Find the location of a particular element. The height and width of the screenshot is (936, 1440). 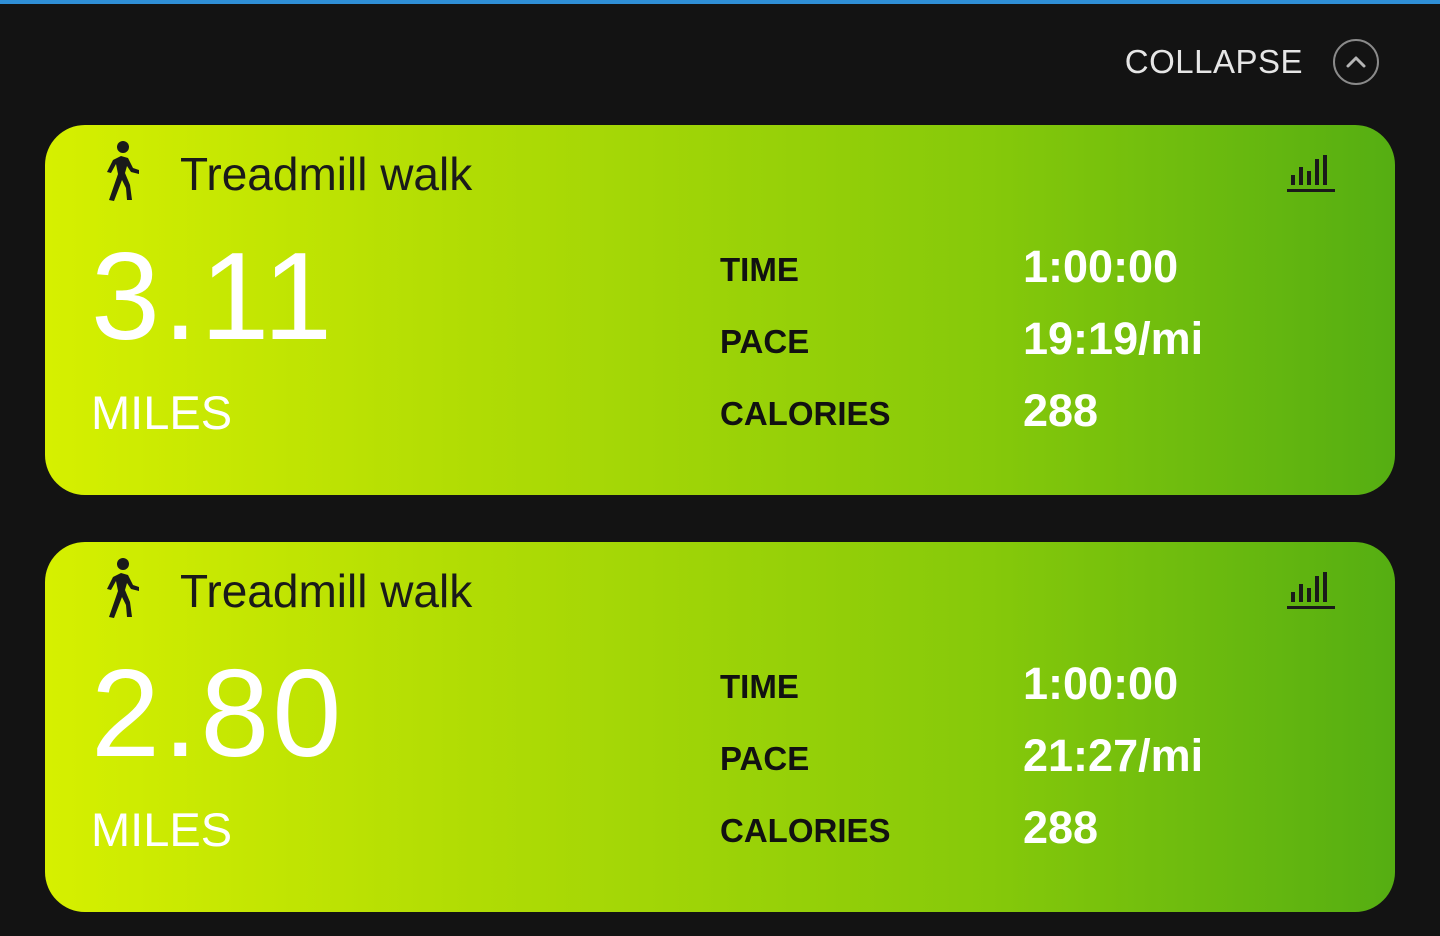

distance-value: 3.11 is located at coordinates (213, 297).